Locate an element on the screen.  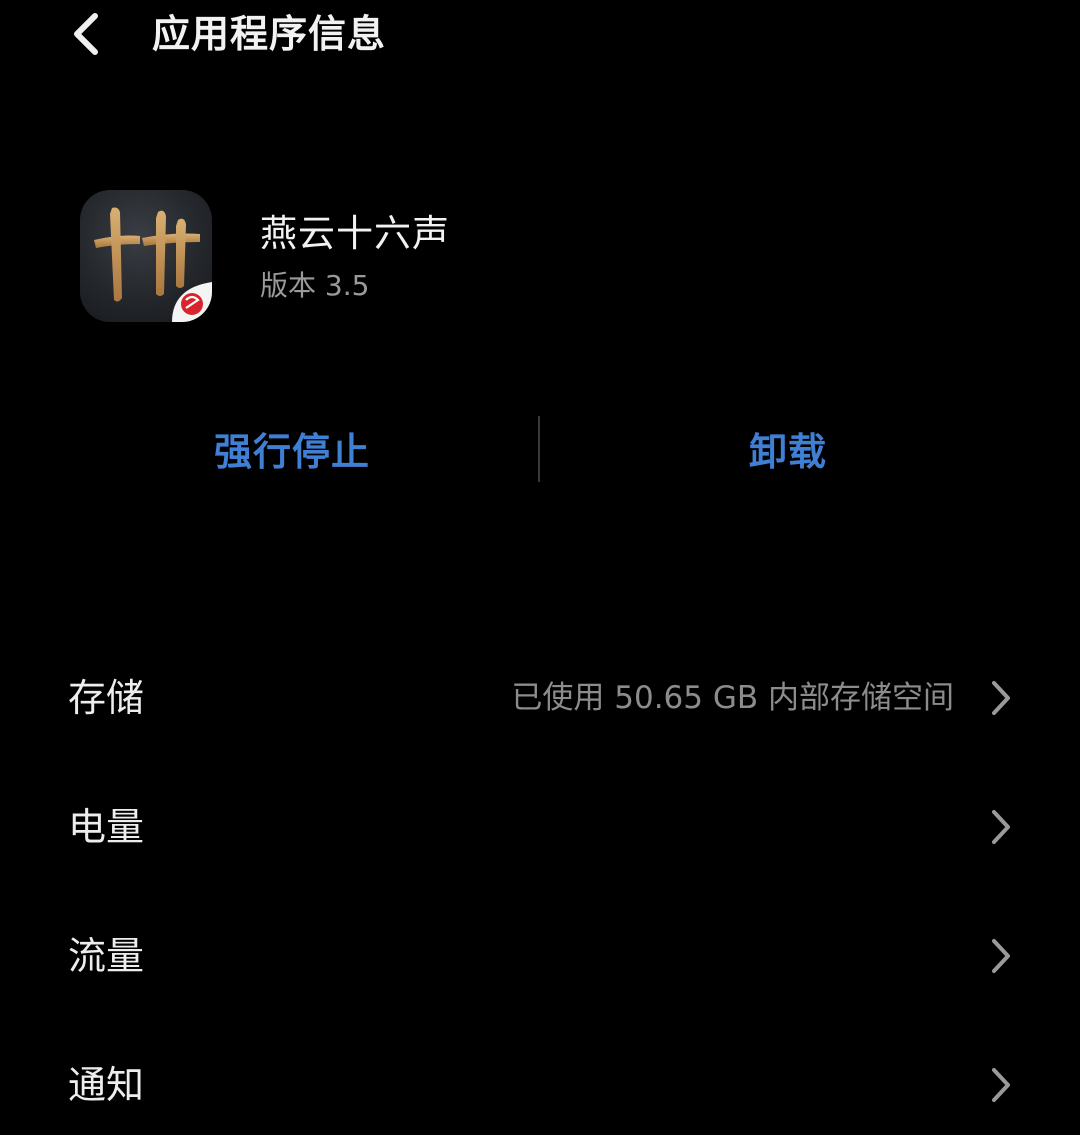
top-bar: 应用程序信息 is located at coordinates (540, 35).